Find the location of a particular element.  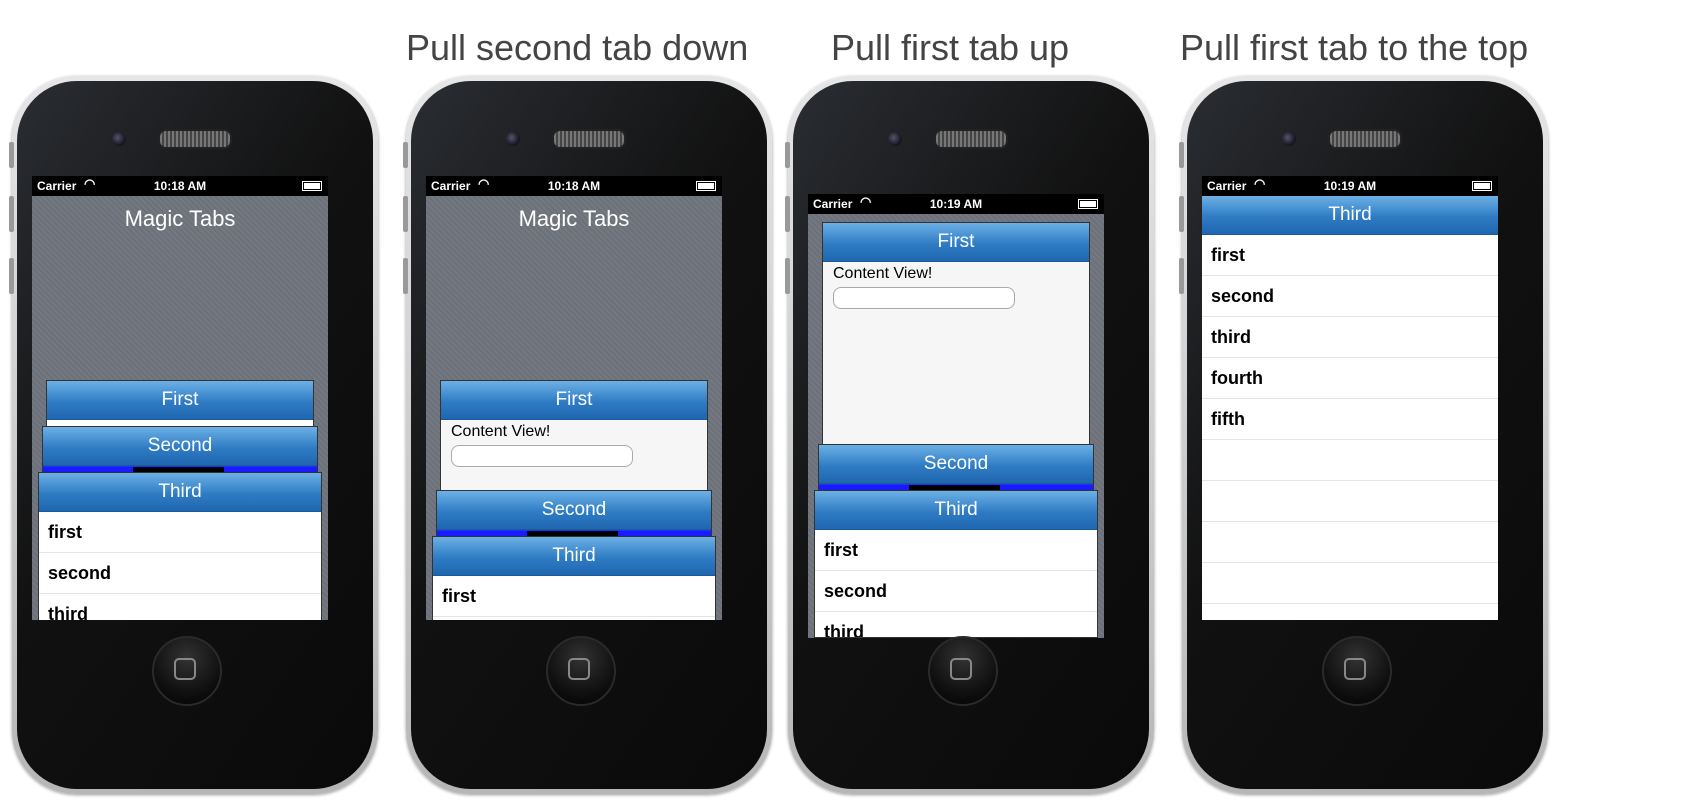

caption-pull-first-tab-to-top: Pull first tab to the top is located at coordinates (1354, 47).